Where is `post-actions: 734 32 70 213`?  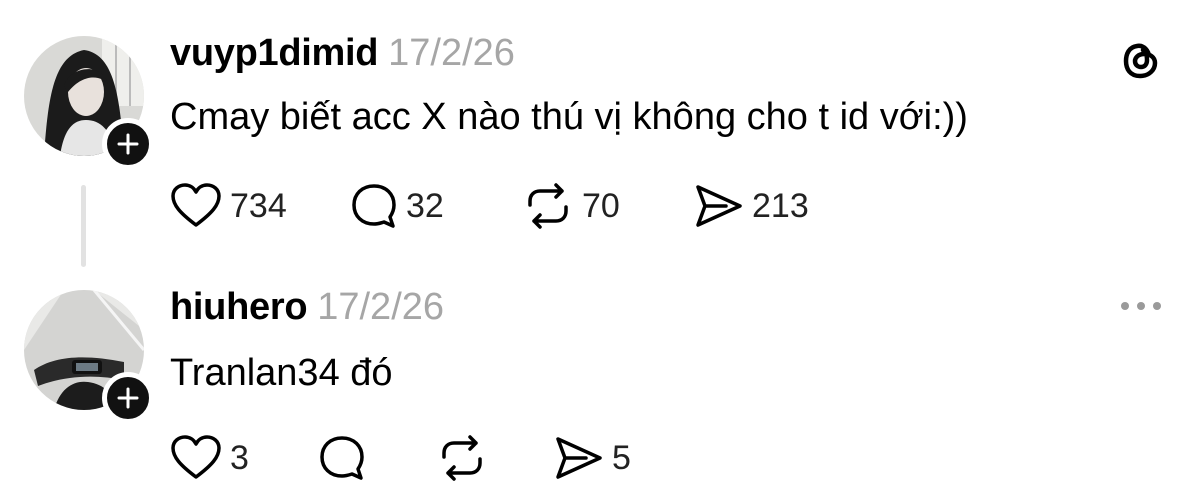
post-actions: 734 32 70 213 is located at coordinates (489, 206).